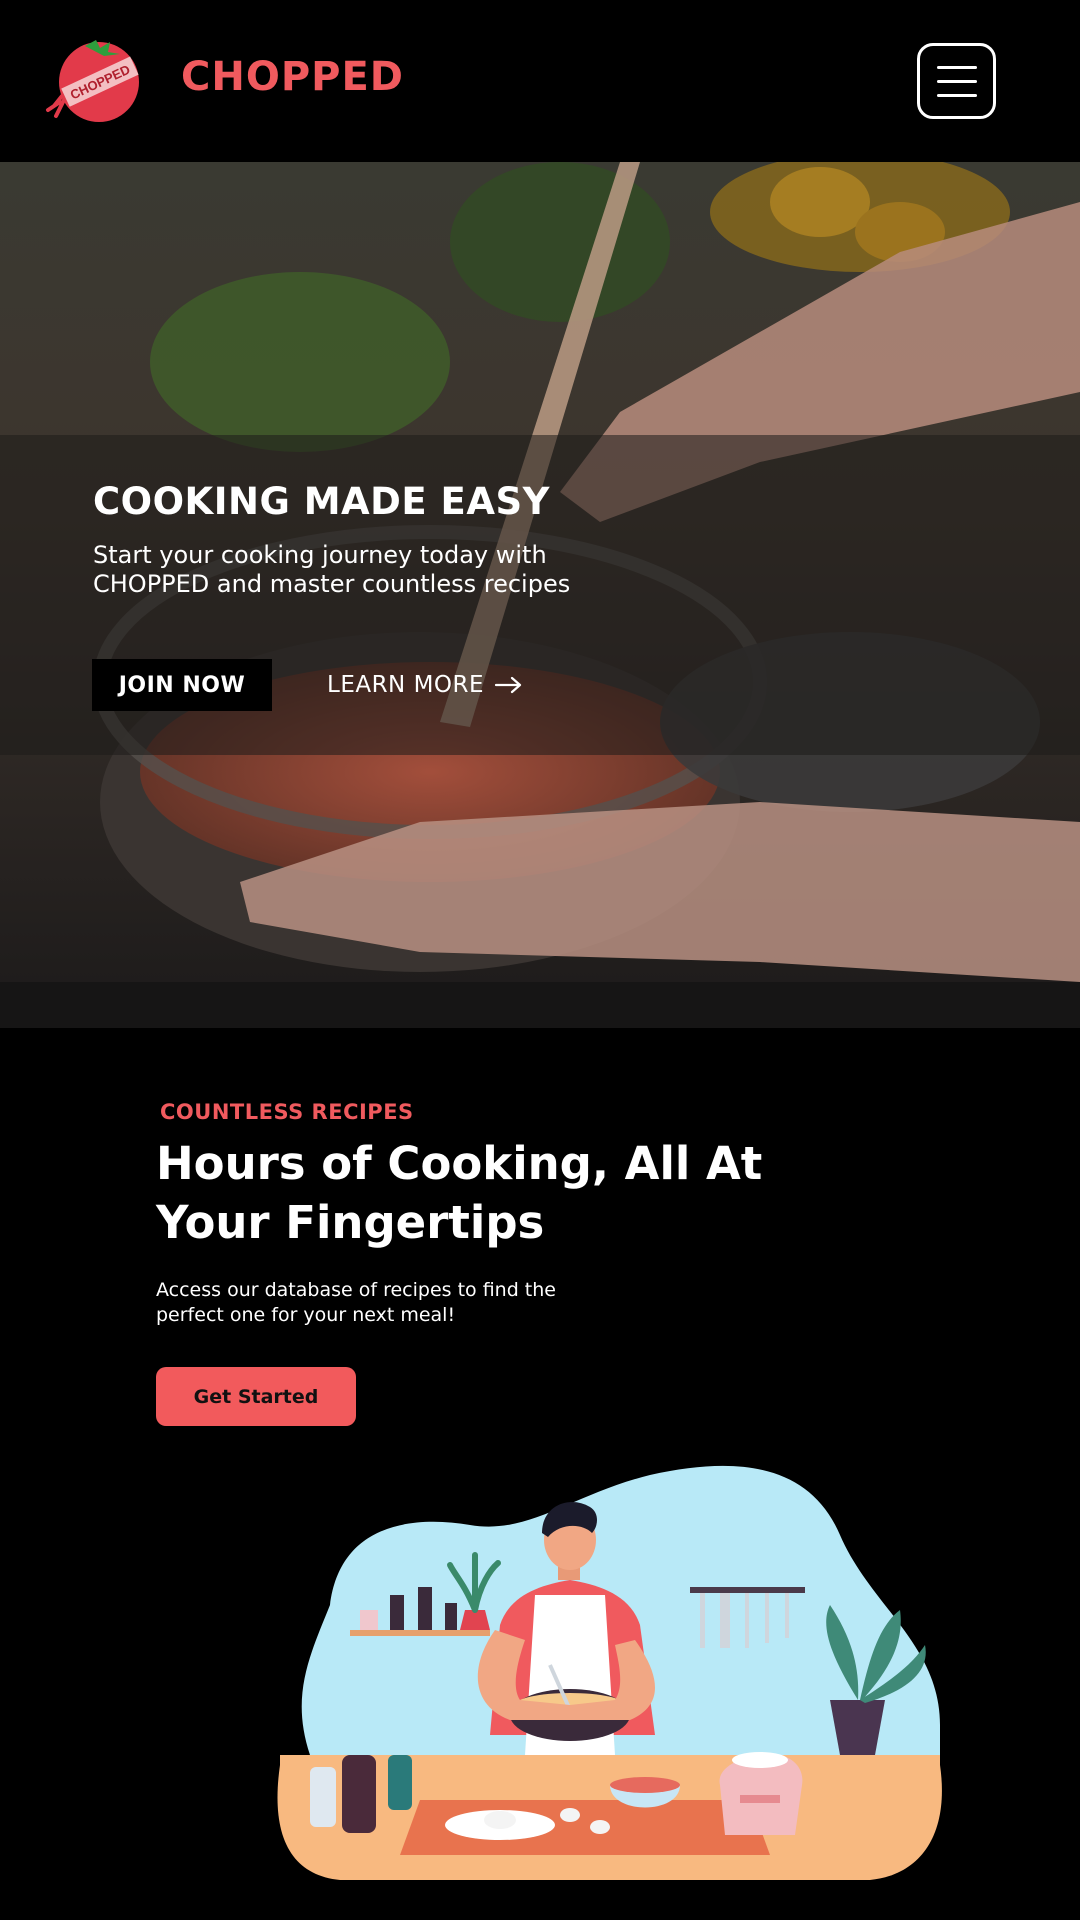 This screenshot has height=1920, width=1080. What do you see at coordinates (321, 501) in the screenshot?
I see `hero-title: COOKING MADE EASY` at bounding box center [321, 501].